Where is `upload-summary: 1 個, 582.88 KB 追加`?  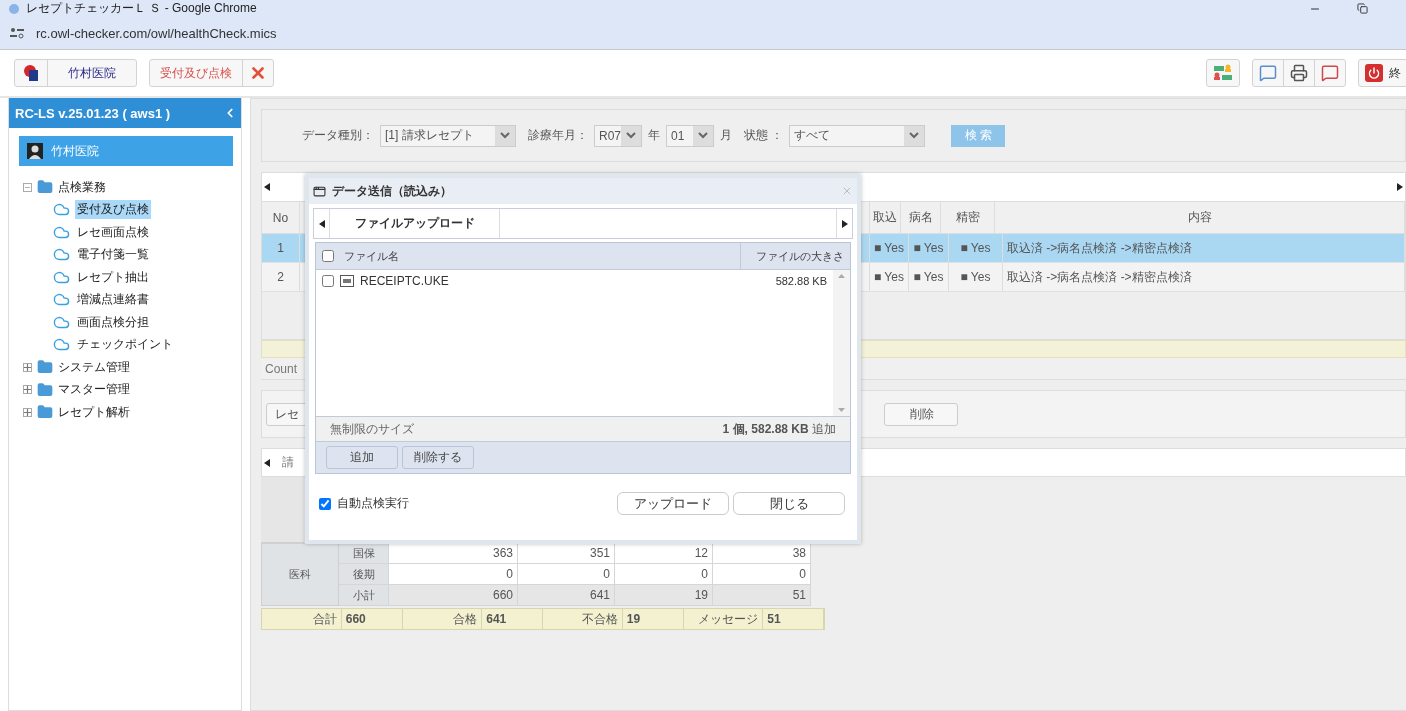
upload-summary: 1 個, 582.88 KB 追加 is located at coordinates (779, 429).